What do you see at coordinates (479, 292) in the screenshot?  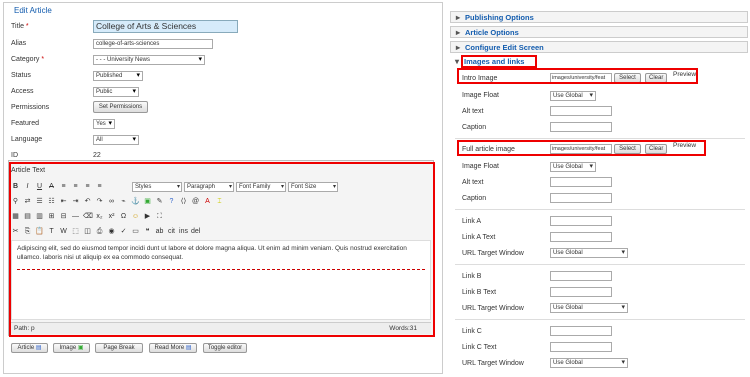 I see `link-b-text-label: Link B Text` at bounding box center [479, 292].